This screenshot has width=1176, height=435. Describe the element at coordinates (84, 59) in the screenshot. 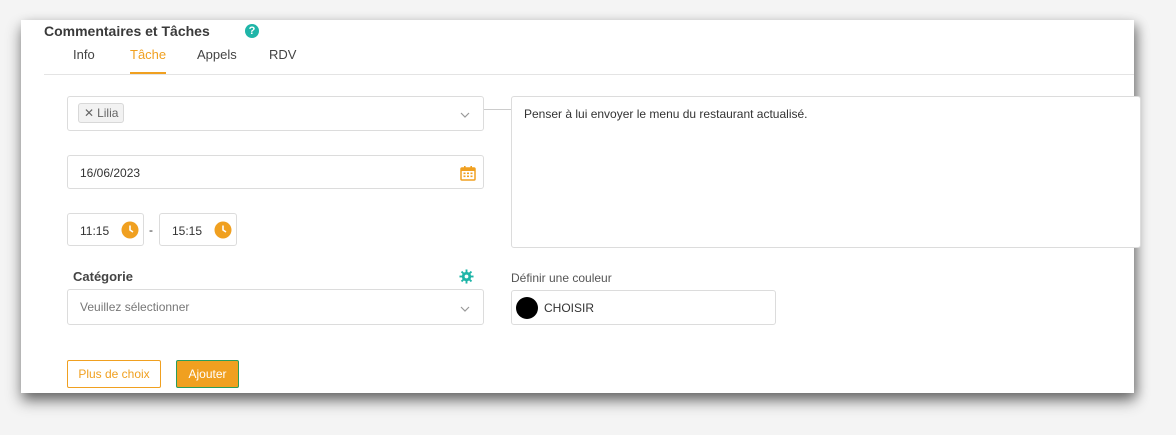

I see `tab-info: Info` at that location.